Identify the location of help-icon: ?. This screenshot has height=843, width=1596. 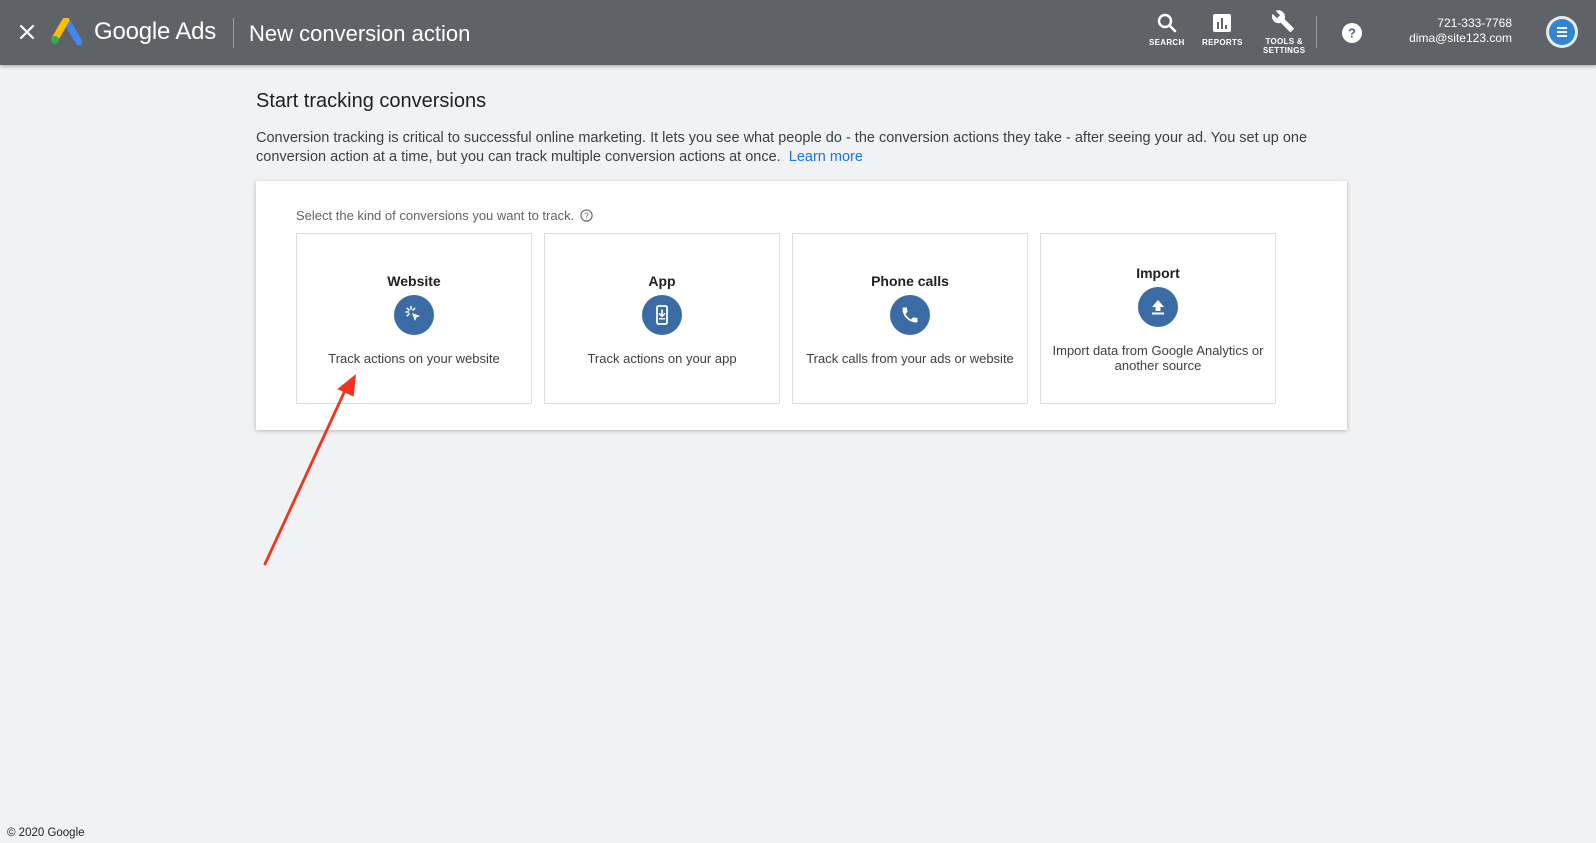
(1352, 33).